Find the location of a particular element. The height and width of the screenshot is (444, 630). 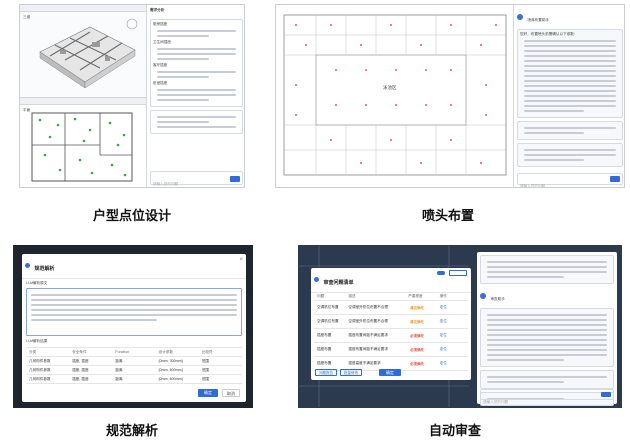

sprinkler-plan is located at coordinates (395, 95).